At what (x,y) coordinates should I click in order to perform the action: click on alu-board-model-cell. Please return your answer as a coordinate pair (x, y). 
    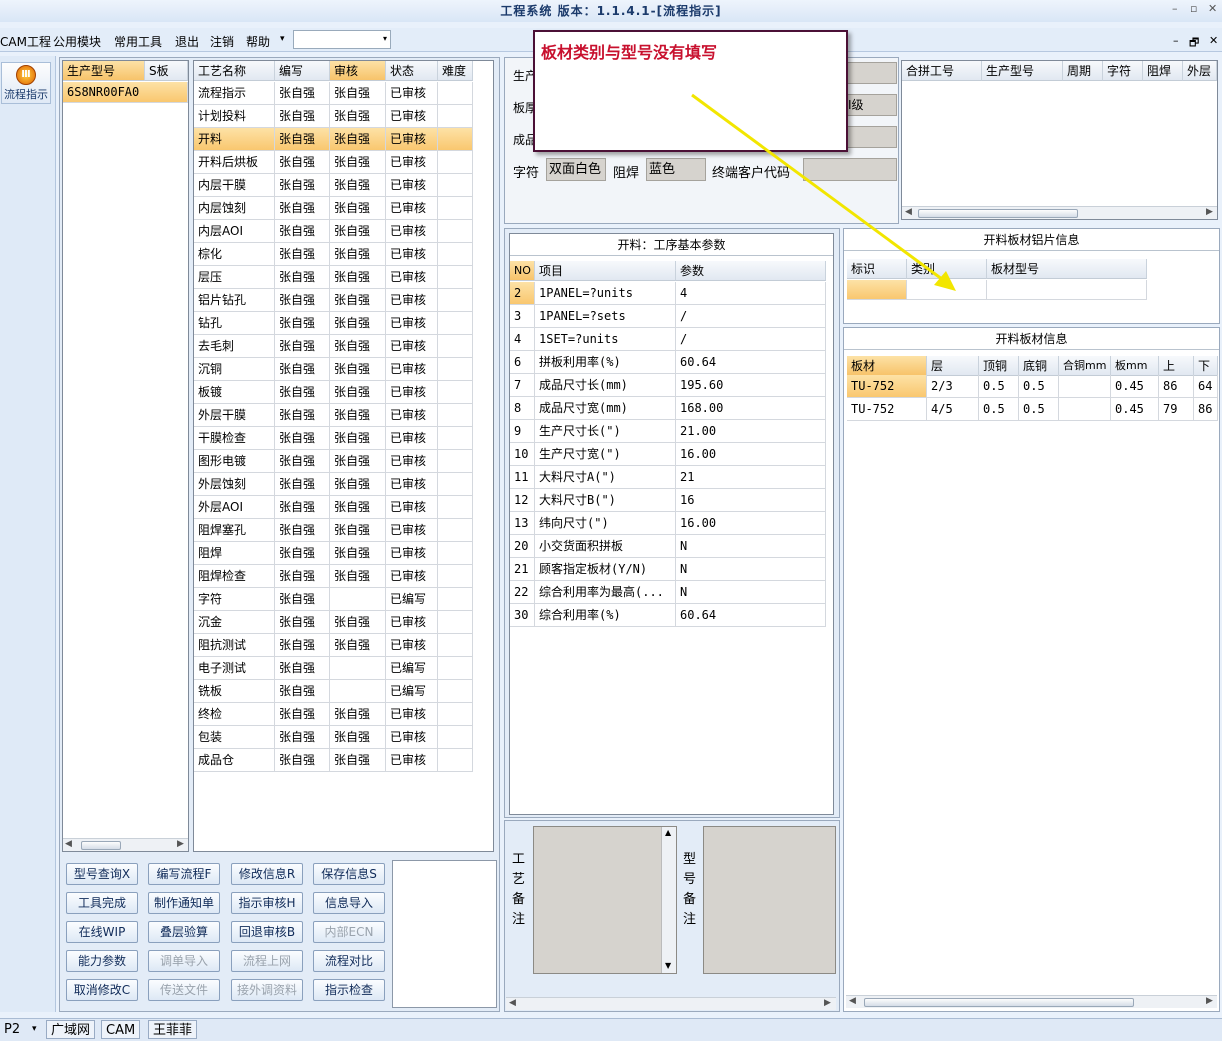
    Looking at the image, I should click on (1067, 290).